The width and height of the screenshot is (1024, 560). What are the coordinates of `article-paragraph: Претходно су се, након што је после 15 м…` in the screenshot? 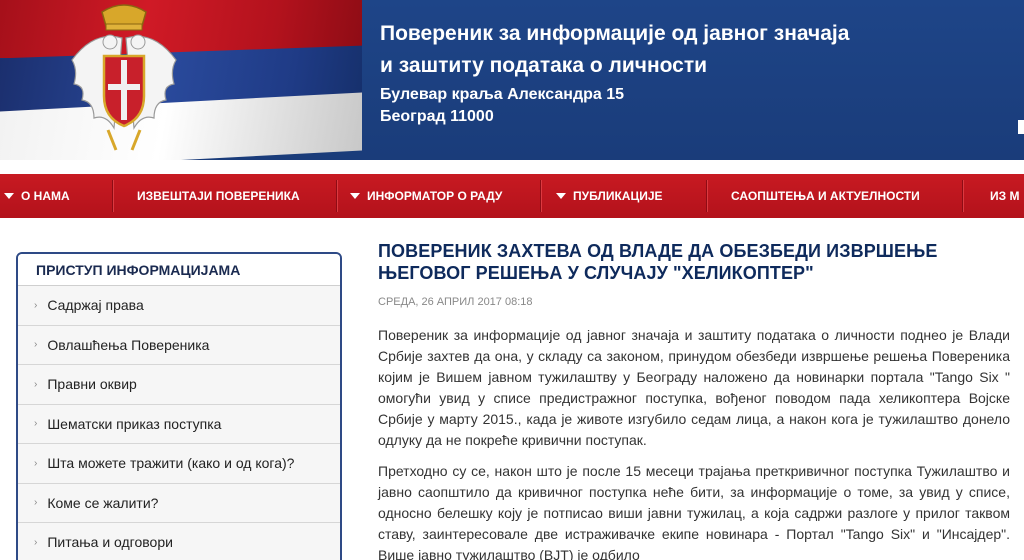 It's located at (694, 511).